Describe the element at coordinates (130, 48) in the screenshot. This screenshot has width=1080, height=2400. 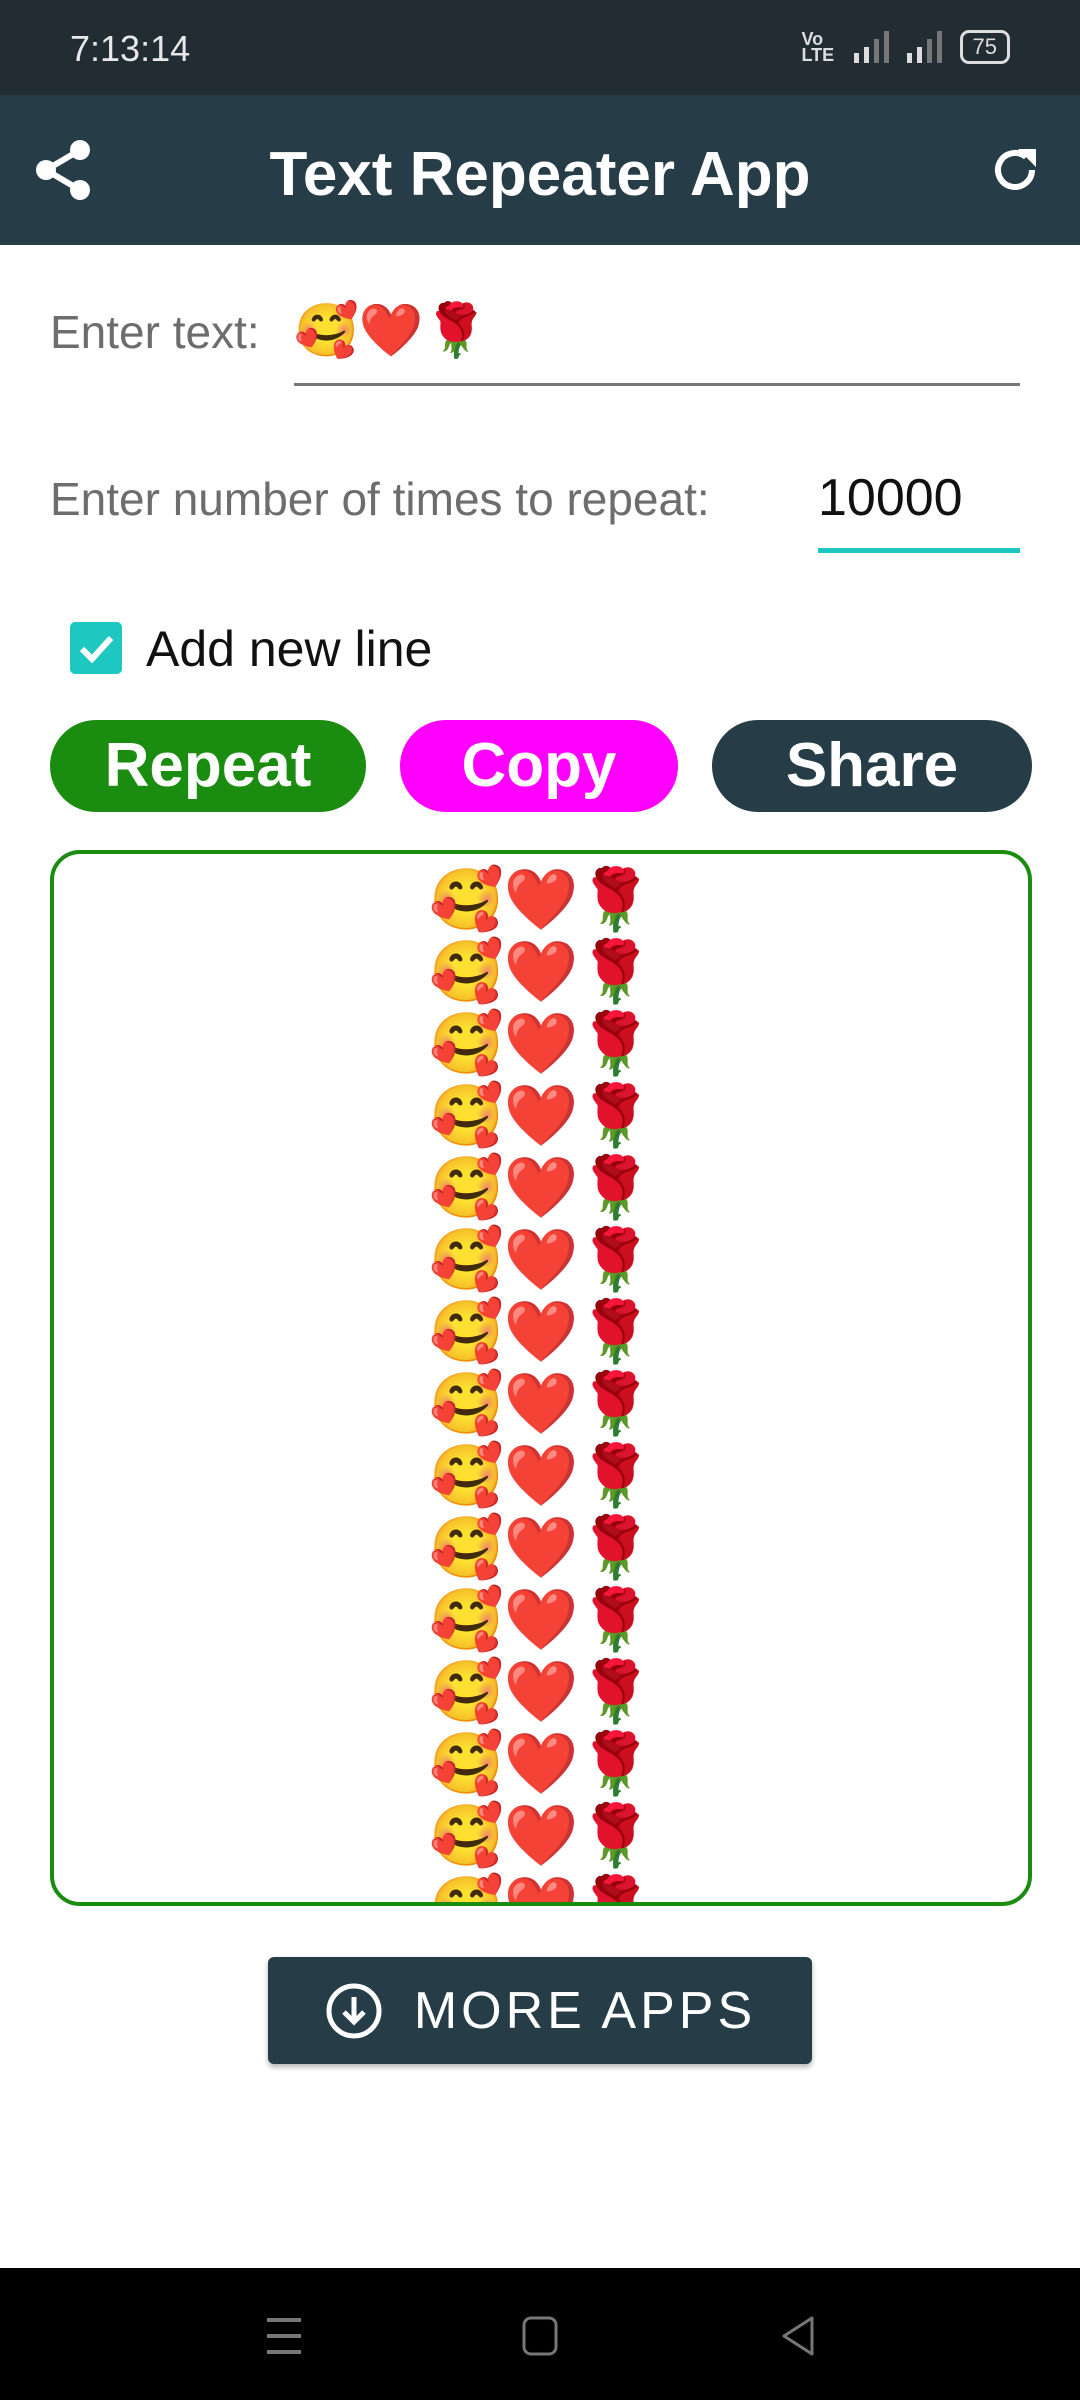
I see `status-time: 7:13:14` at that location.